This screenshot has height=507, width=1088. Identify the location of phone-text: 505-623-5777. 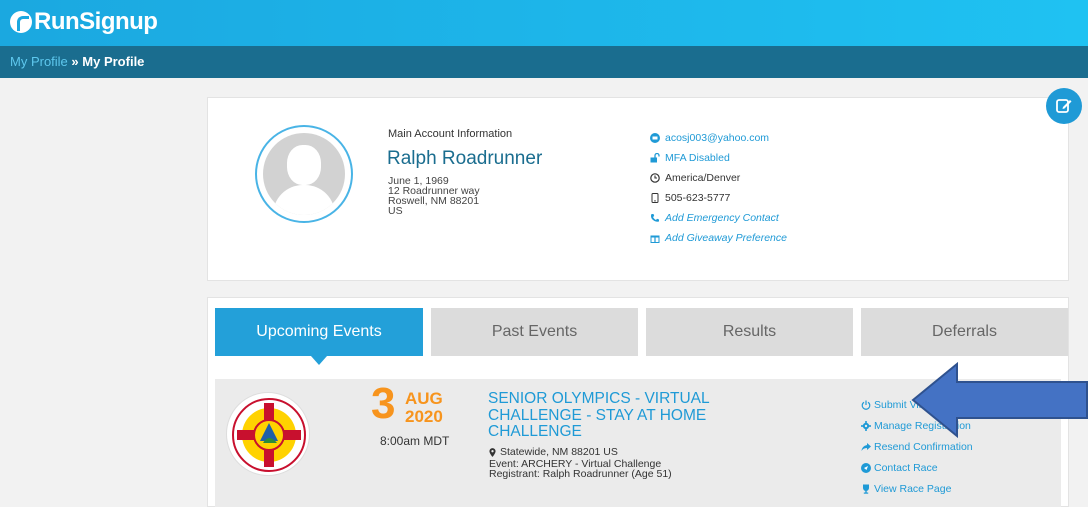
(698, 198).